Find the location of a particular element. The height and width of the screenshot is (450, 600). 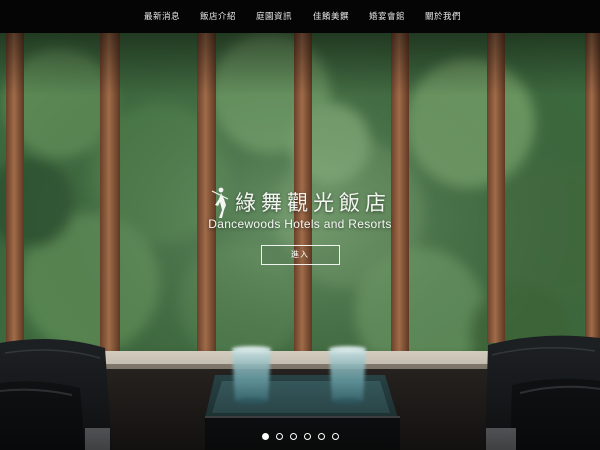

slider-pagination is located at coordinates (300, 436).